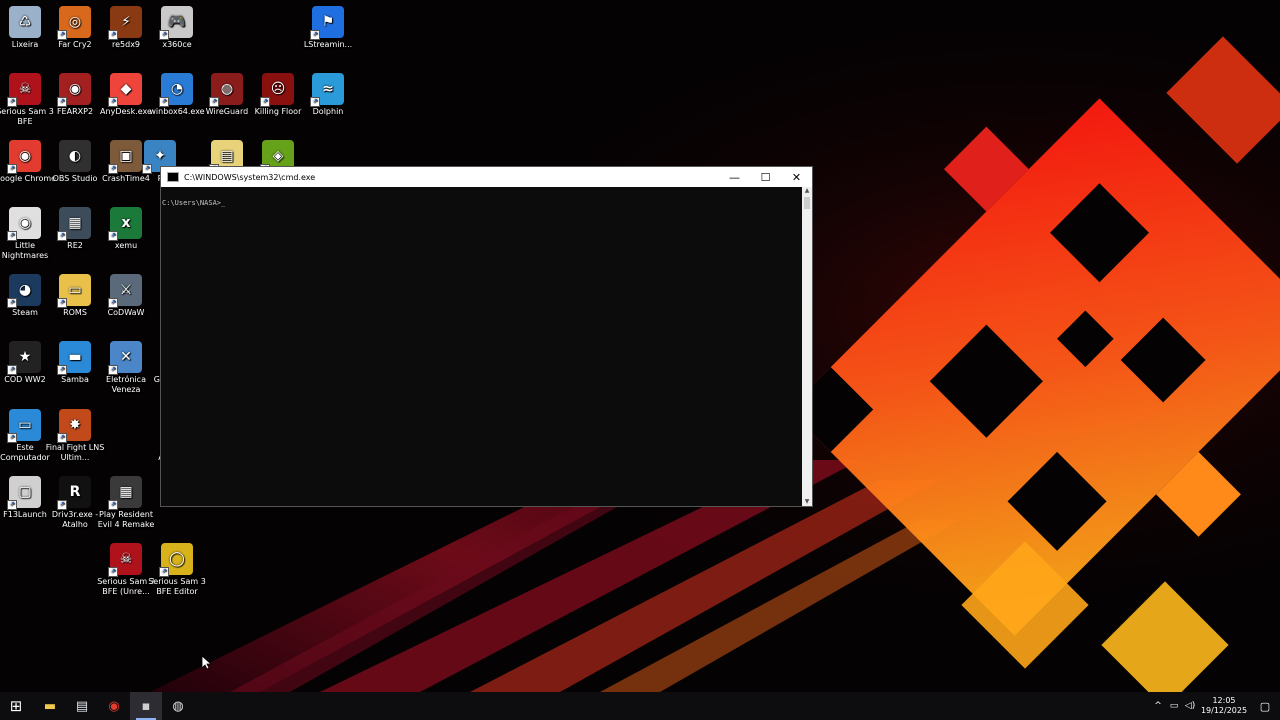  I want to click on desktop-icon: ✕ ↗ Eletrónica Veneza, so click(126, 368).